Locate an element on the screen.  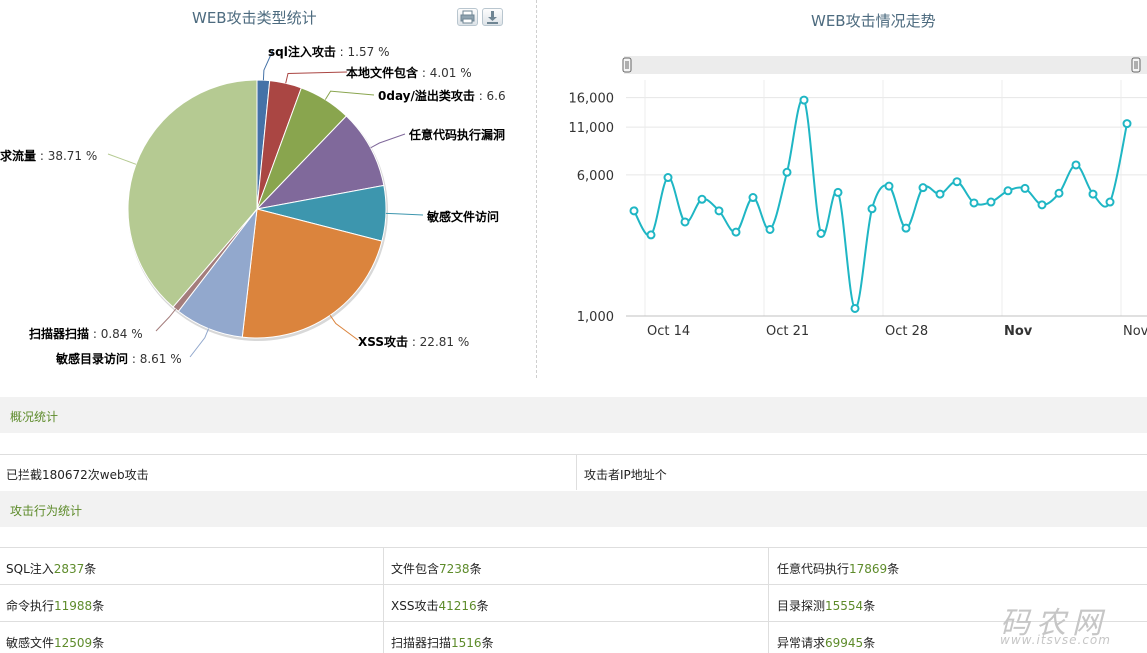
stat-code-execution: 任意代码执行17869条 is located at coordinates (838, 569).